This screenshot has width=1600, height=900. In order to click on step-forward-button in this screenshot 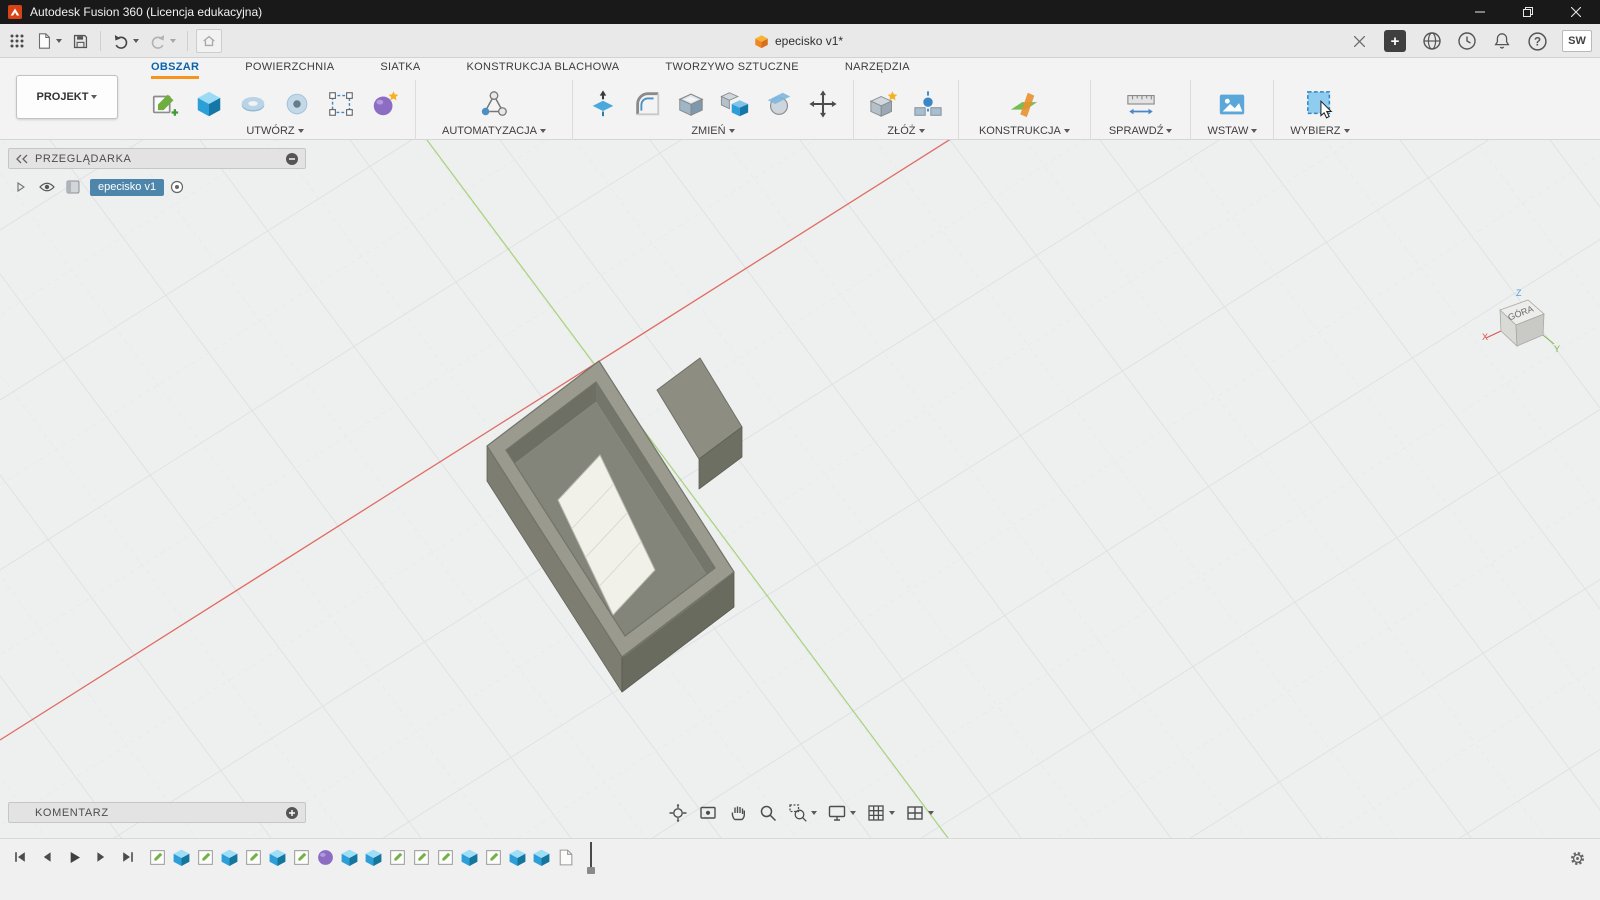, I will do `click(101, 857)`.